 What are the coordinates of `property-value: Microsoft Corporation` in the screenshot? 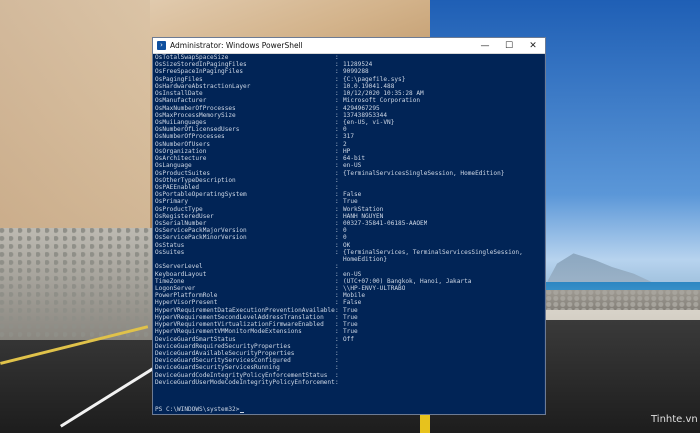 It's located at (382, 101).